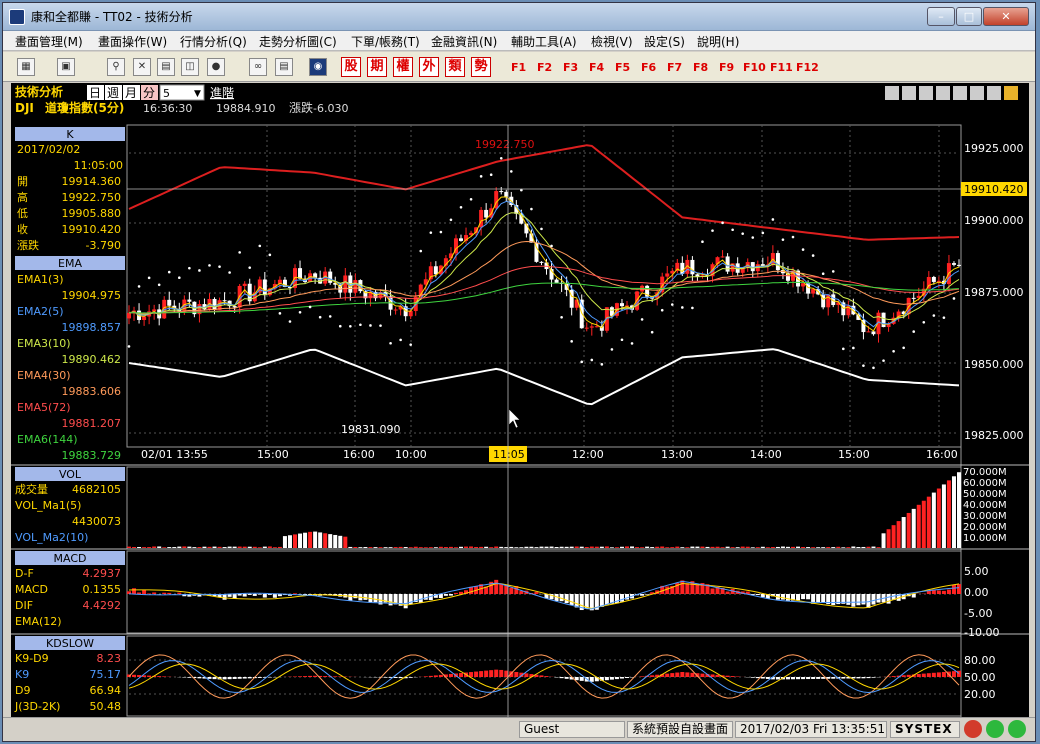 The width and height of the screenshot is (1040, 744). Describe the element at coordinates (70, 263) in the screenshot. I see `panel-ema-title: EMA` at that location.